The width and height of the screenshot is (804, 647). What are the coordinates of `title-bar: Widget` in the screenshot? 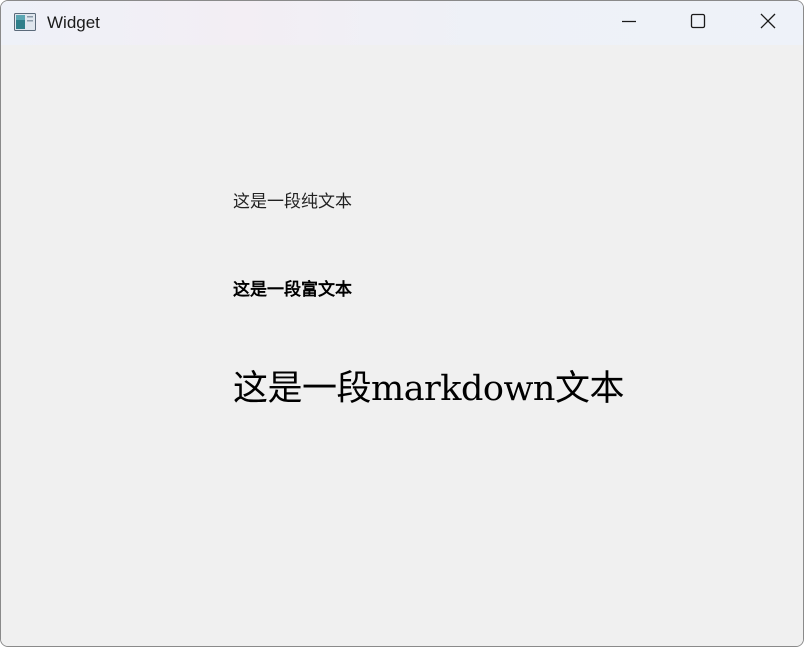 It's located at (402, 23).